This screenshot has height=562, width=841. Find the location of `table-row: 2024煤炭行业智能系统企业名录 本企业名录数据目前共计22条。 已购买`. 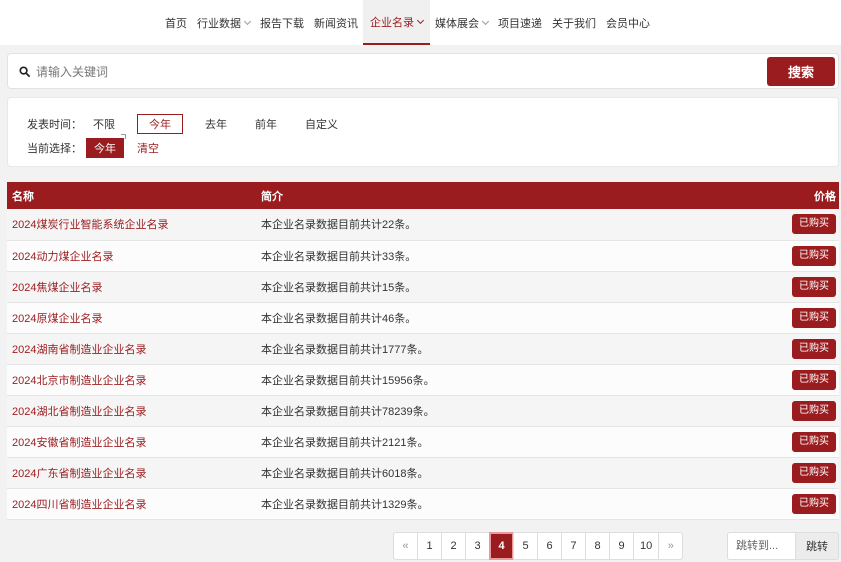

table-row: 2024煤炭行业智能系统企业名录 本企业名录数据目前共计22条。 已购买 is located at coordinates (423, 224).